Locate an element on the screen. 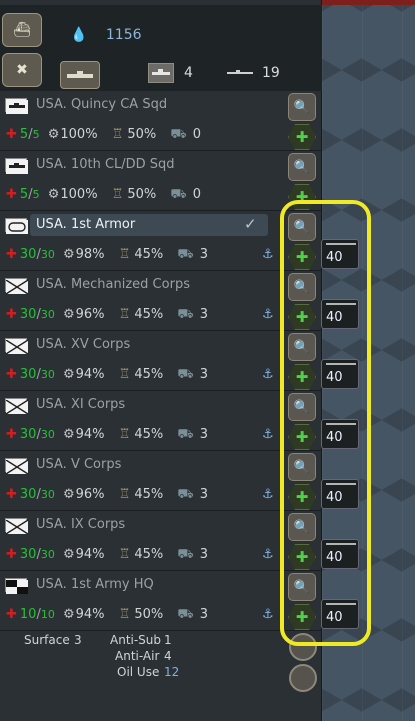 This screenshot has width=415, height=721. oil-readout: 💧 1156 is located at coordinates (106, 35).